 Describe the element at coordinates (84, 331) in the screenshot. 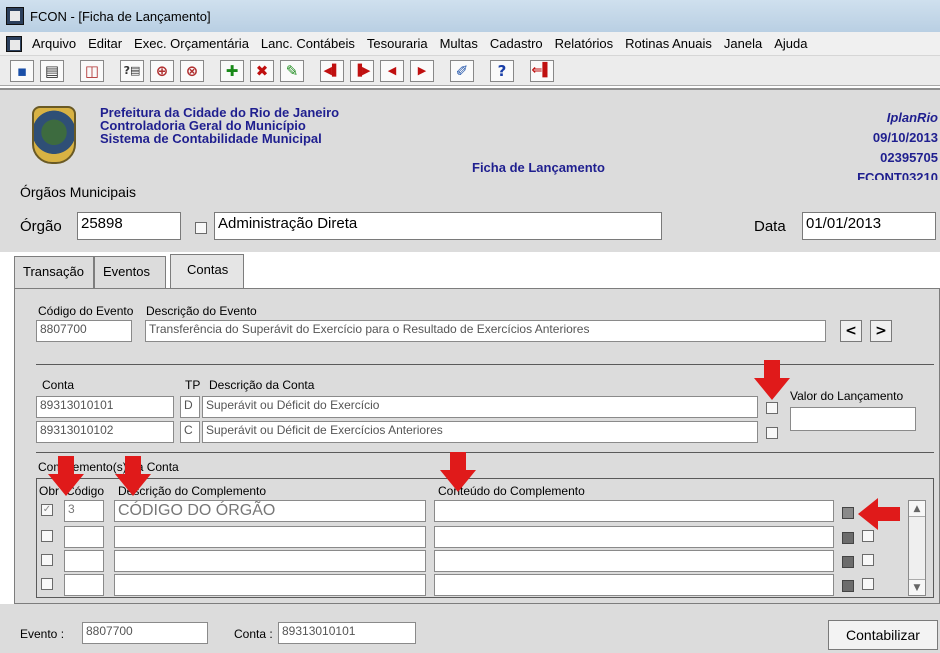

I see `codigo-evento-field: 8807700` at that location.